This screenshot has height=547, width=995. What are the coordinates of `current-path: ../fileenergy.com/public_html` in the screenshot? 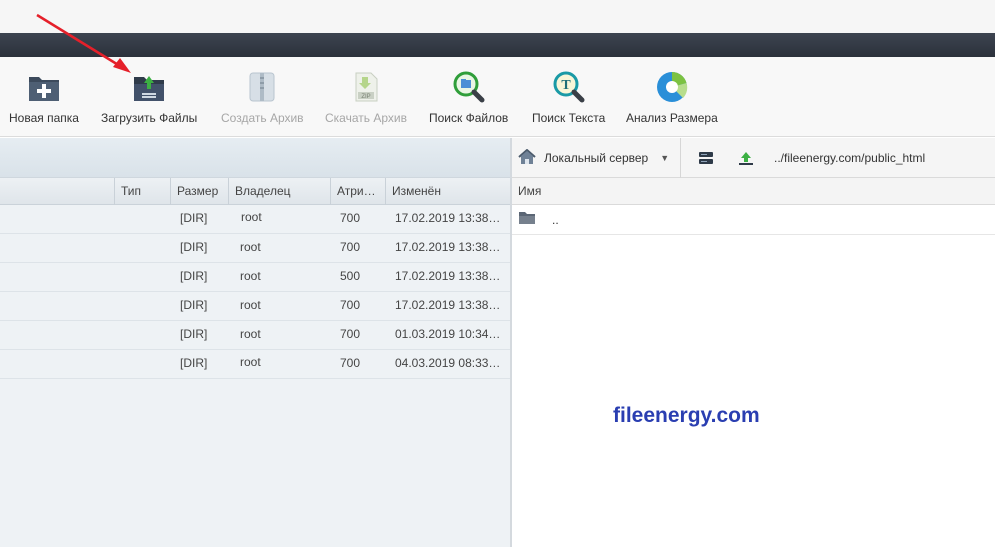 It's located at (849, 158).